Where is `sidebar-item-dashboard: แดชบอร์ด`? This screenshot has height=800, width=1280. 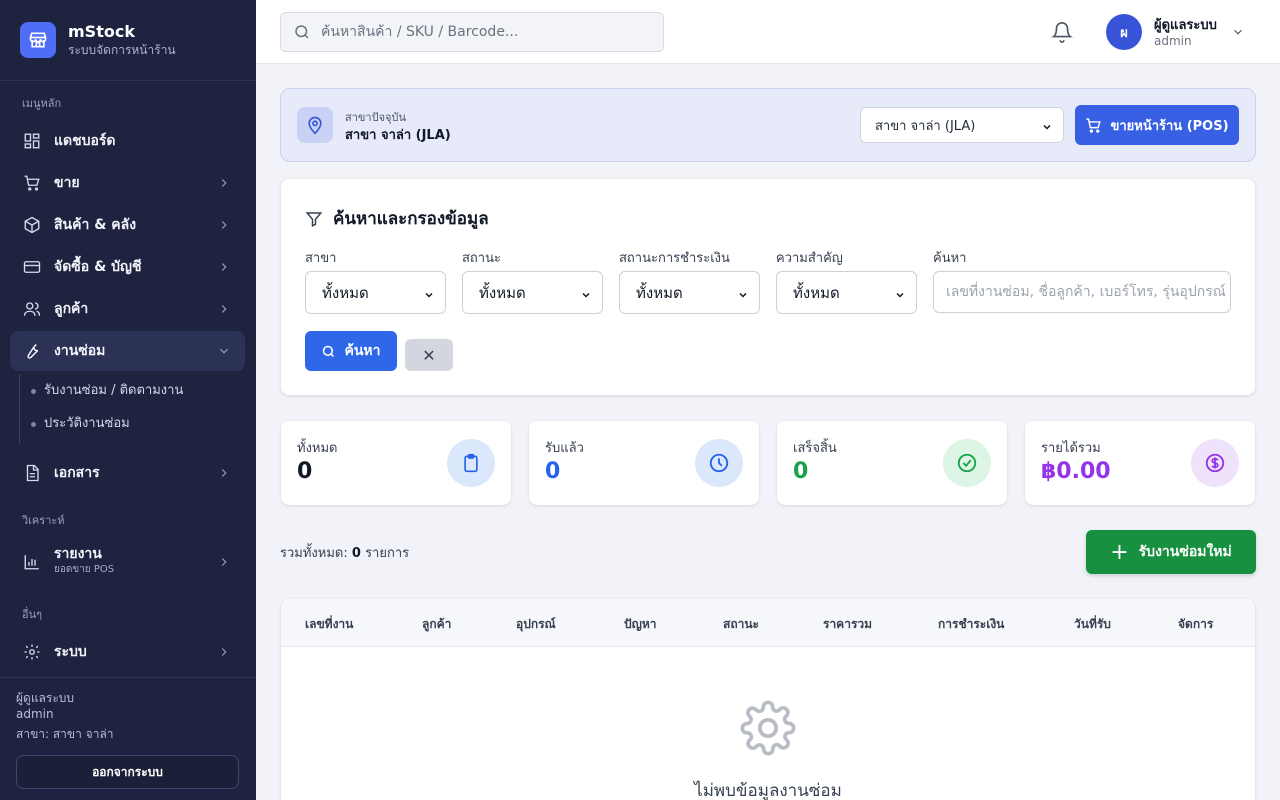 sidebar-item-dashboard: แดชบอร์ด is located at coordinates (127, 141).